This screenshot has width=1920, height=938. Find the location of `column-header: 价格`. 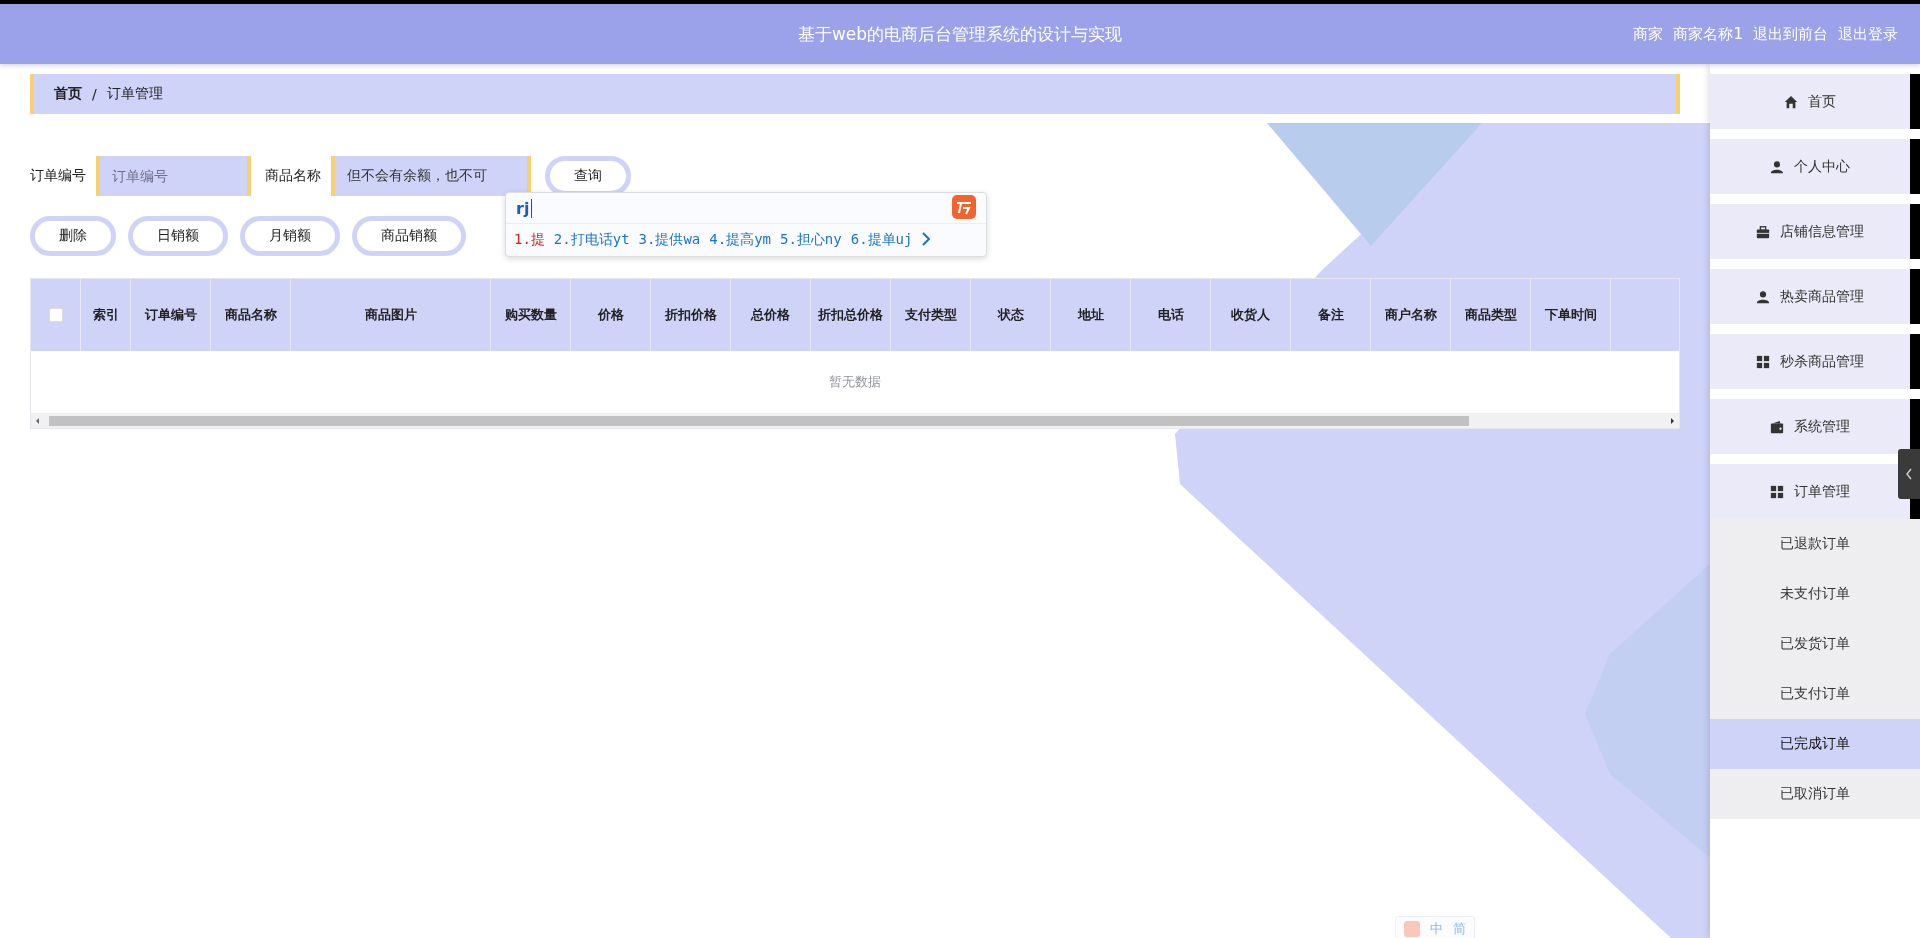

column-header: 价格 is located at coordinates (611, 315).